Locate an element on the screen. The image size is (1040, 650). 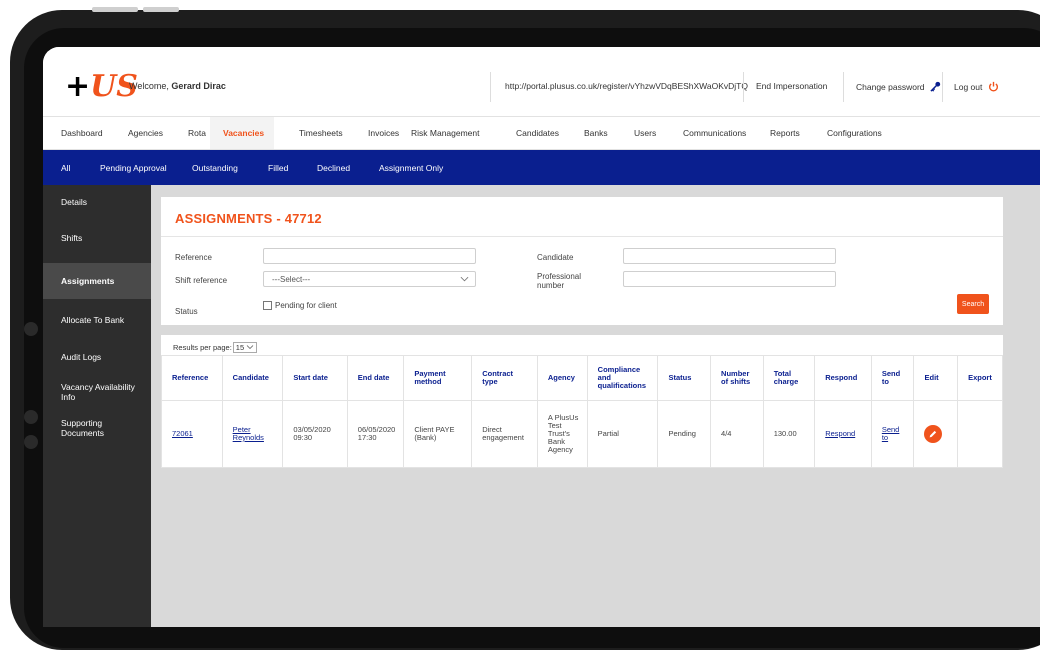
nav-risk-management: Risk Management is located at coordinates (445, 133).